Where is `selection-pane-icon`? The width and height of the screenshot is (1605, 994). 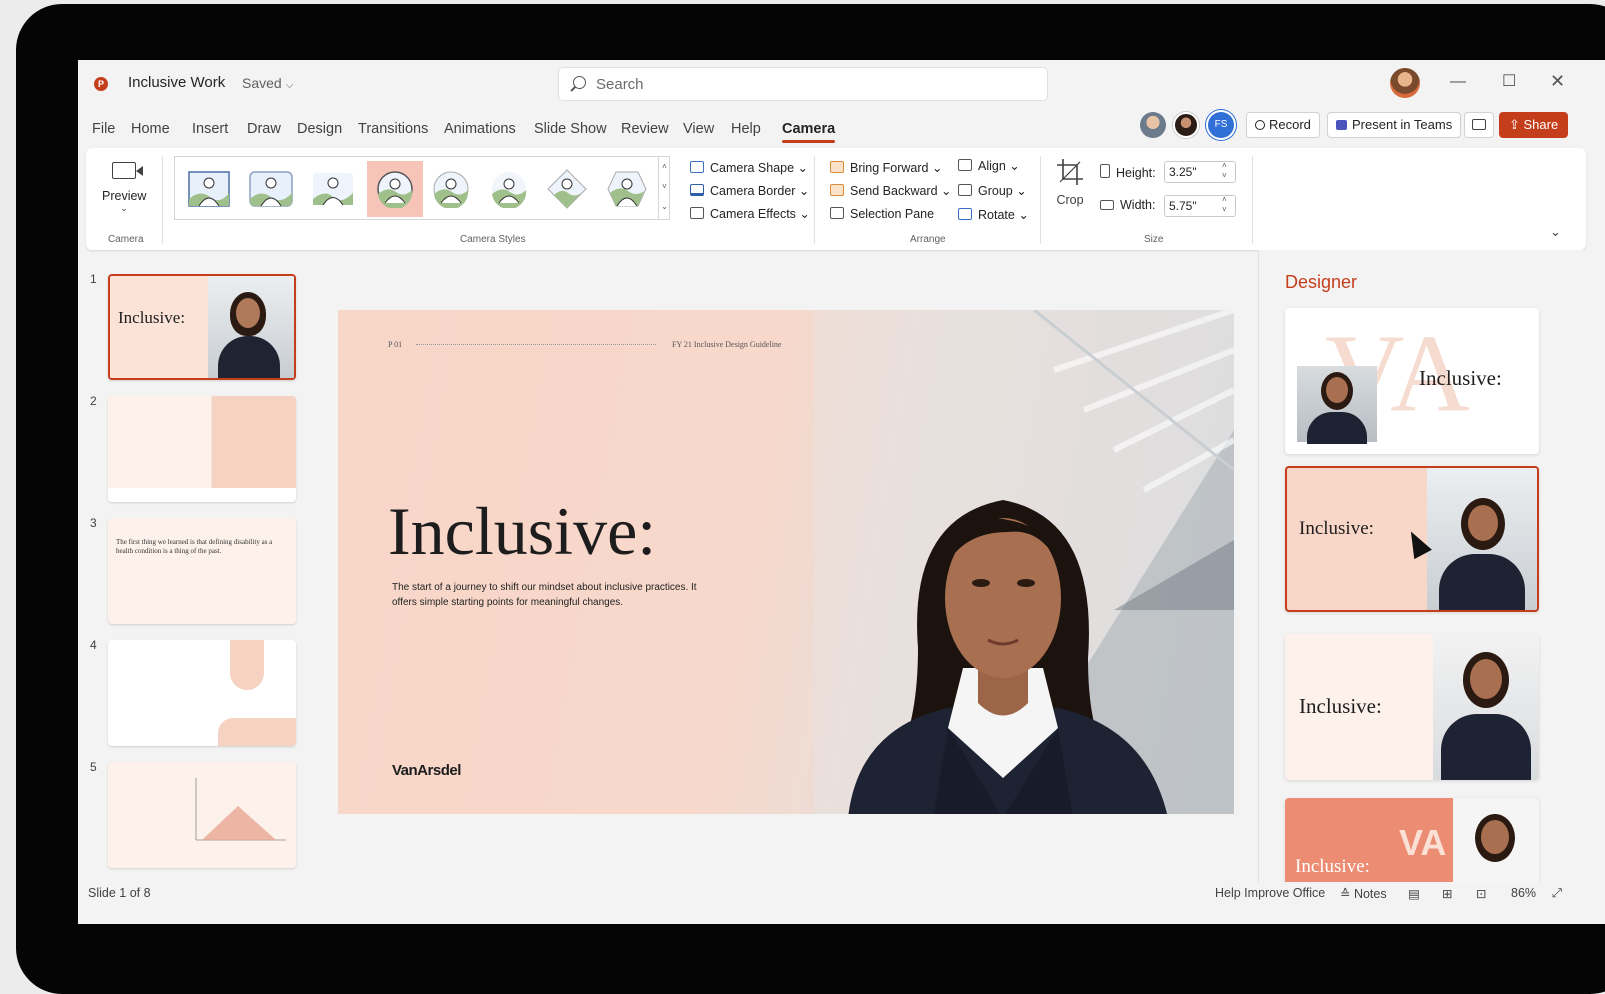
selection-pane-icon is located at coordinates (837, 213).